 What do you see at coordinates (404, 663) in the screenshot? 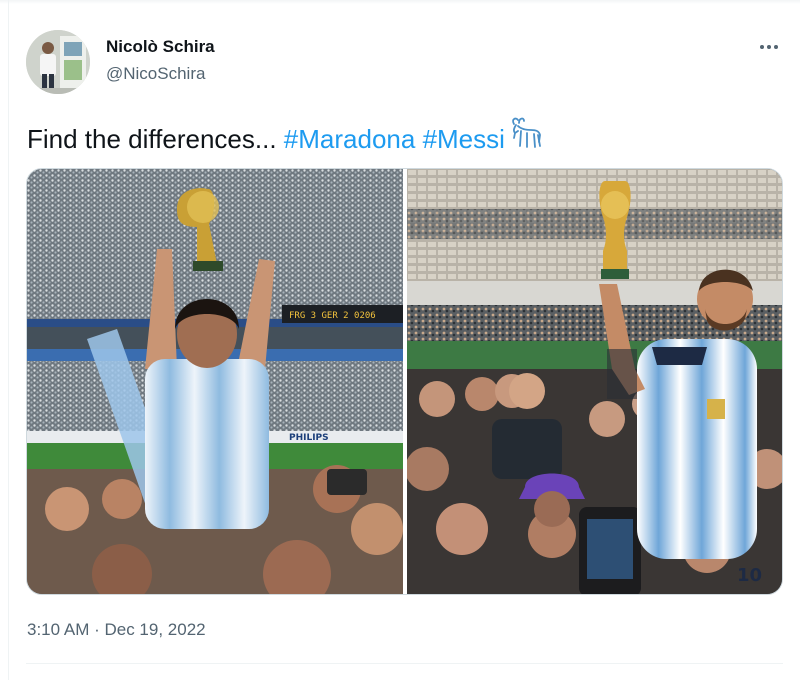
I see `divider` at bounding box center [404, 663].